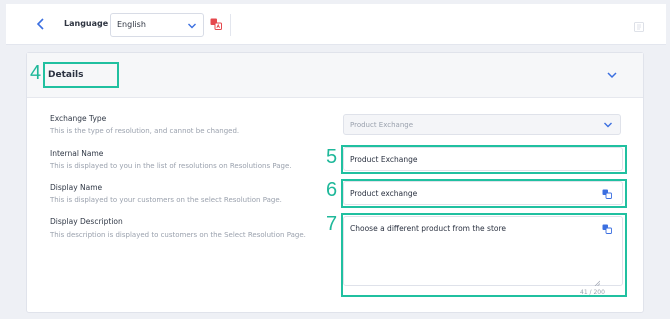 This screenshot has width=670, height=319. Describe the element at coordinates (639, 27) in the screenshot. I see `translate-disabled-icon` at that location.